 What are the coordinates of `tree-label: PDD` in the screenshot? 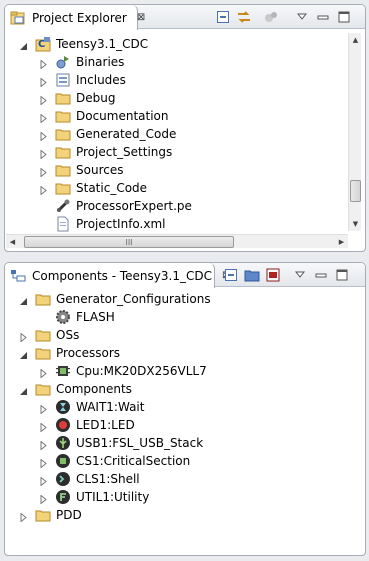 It's located at (69, 515).